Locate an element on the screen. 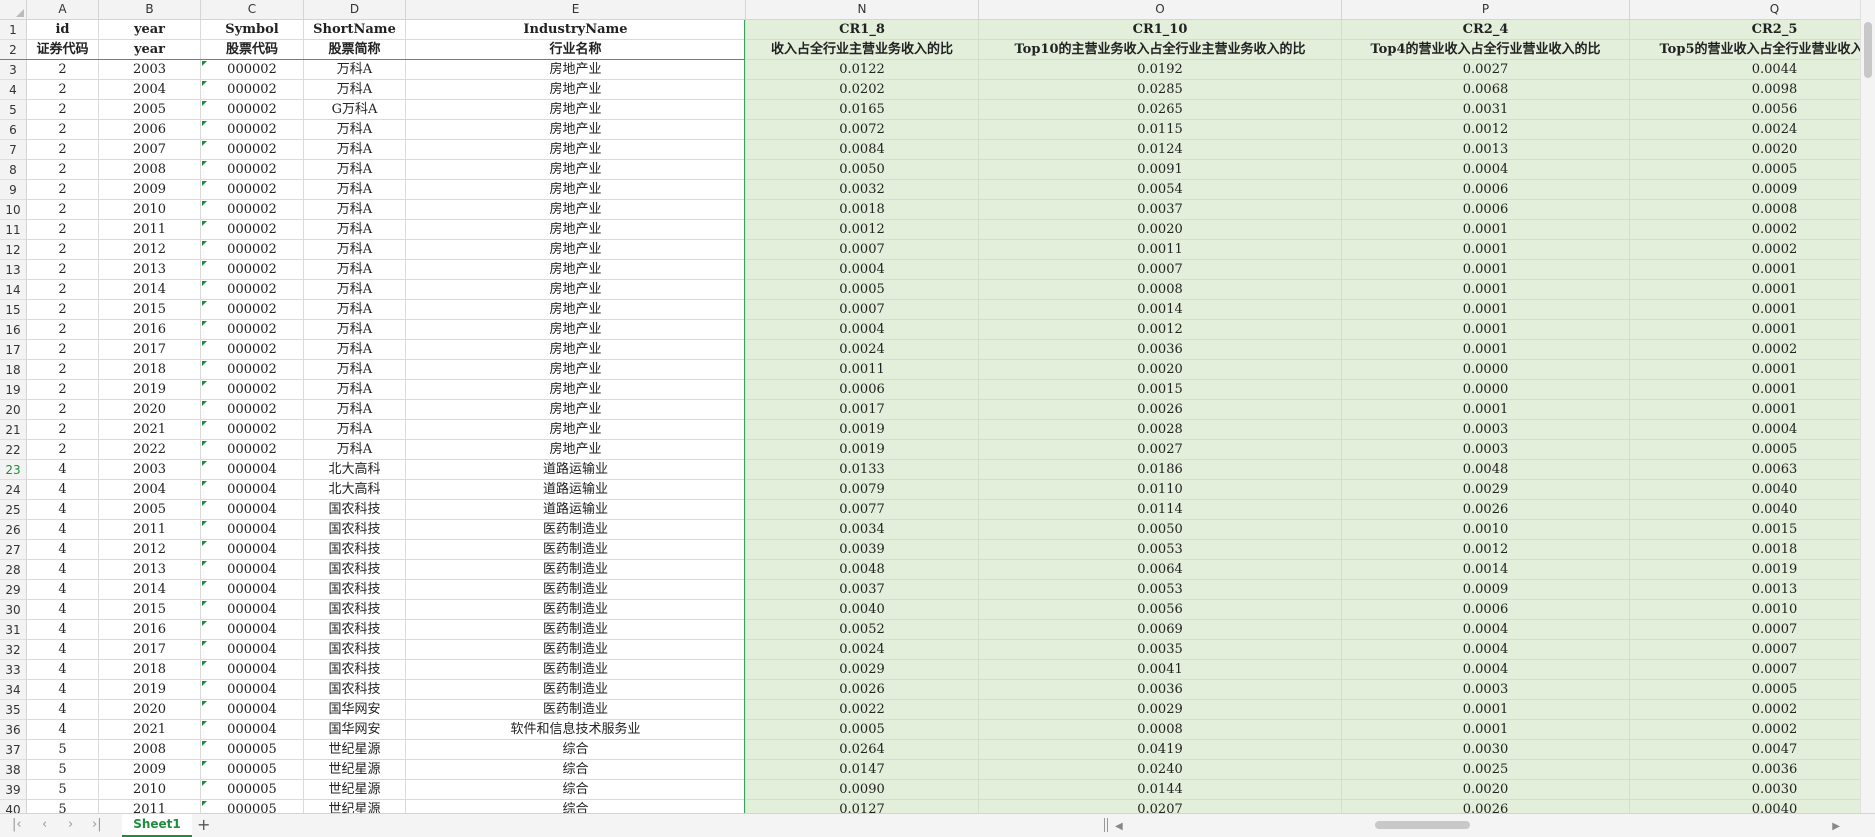 This screenshot has width=1875, height=837. cell: 0.0122 is located at coordinates (862, 70).